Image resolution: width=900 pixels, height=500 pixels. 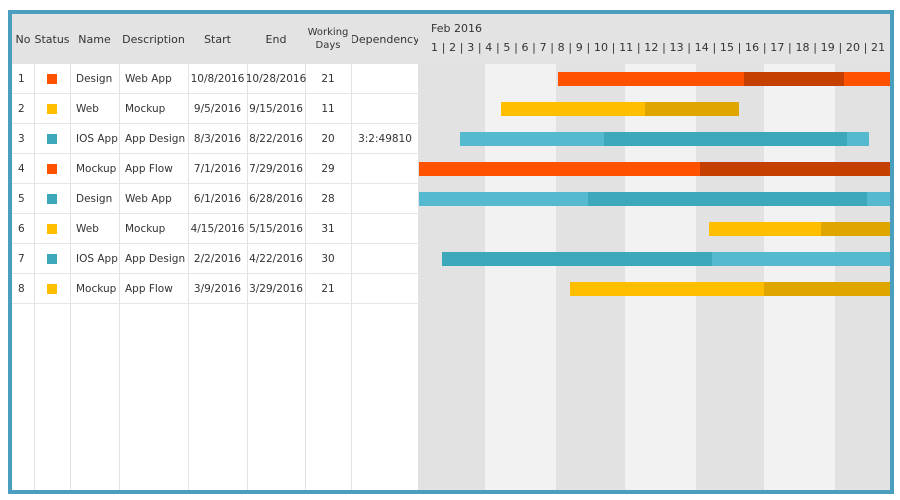 I want to click on task-working-days: 29, so click(x=328, y=168).